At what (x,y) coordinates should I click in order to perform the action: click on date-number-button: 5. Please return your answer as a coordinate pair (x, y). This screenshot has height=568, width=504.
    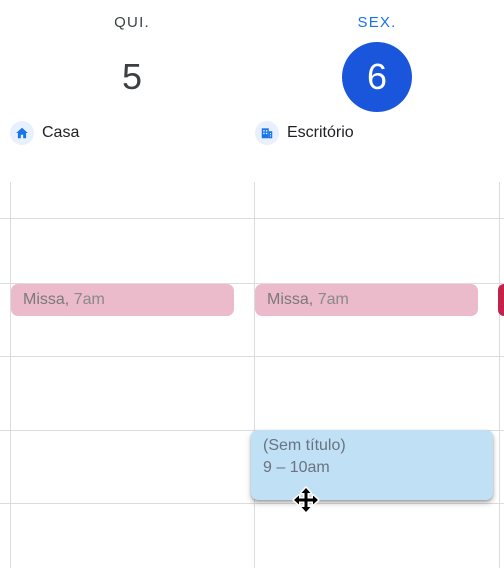
    Looking at the image, I should click on (132, 77).